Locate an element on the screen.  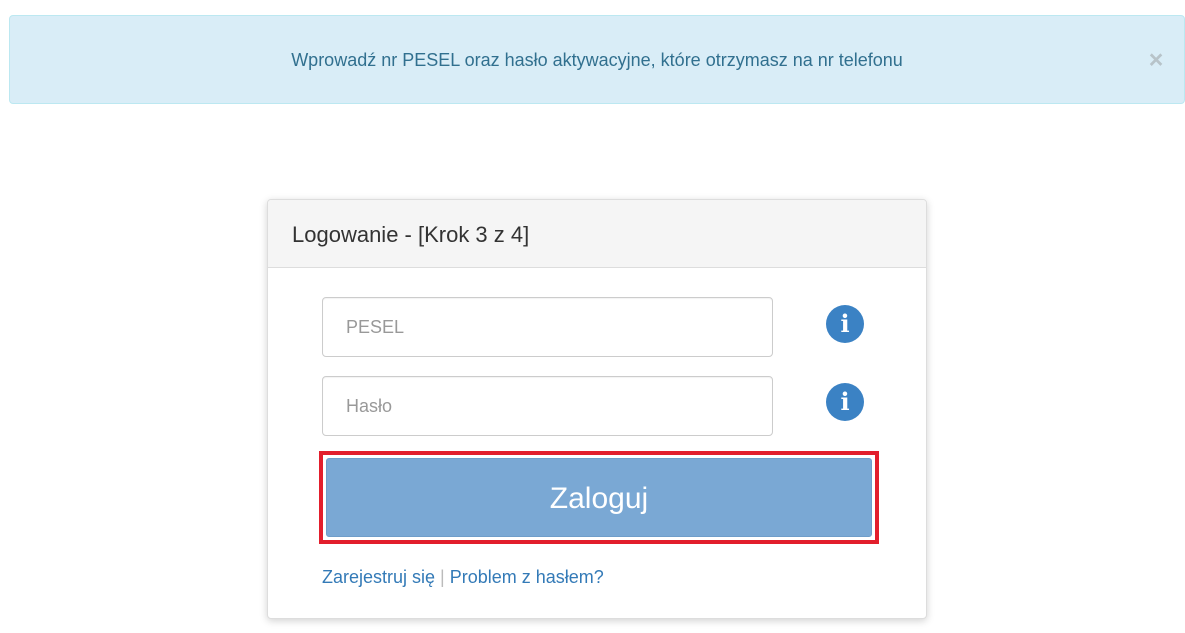
login-links: Zarejestruj się | Problem z hasłem? is located at coordinates (463, 577).